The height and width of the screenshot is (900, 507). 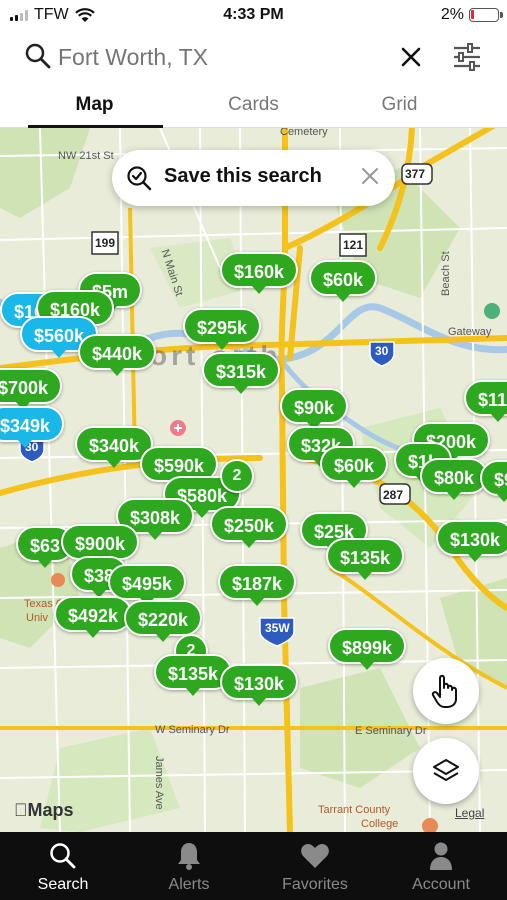 I want to click on price-pin: $315k, so click(x=241, y=373).